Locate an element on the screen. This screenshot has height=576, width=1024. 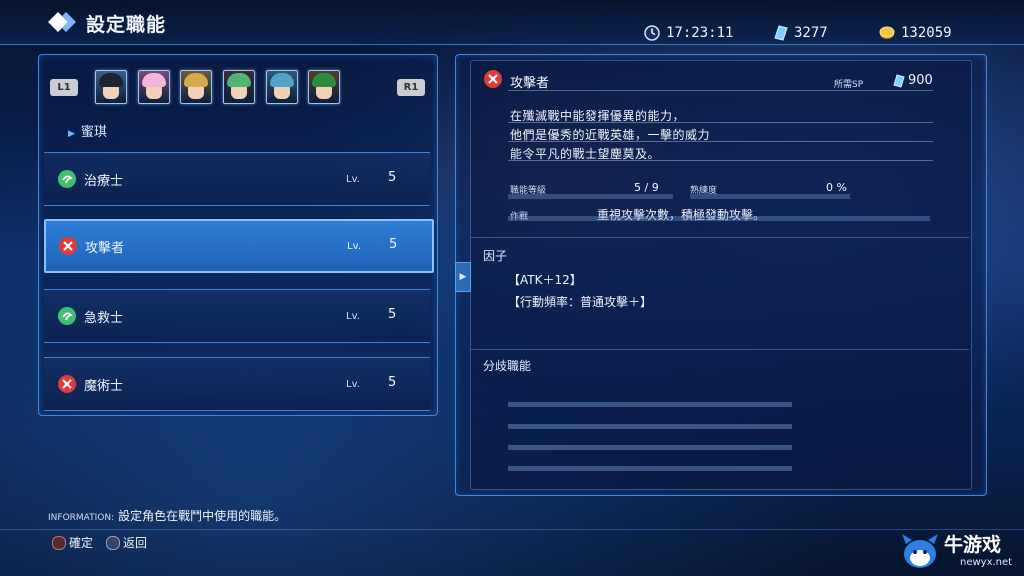
circle-button-icon is located at coordinates (59, 542).